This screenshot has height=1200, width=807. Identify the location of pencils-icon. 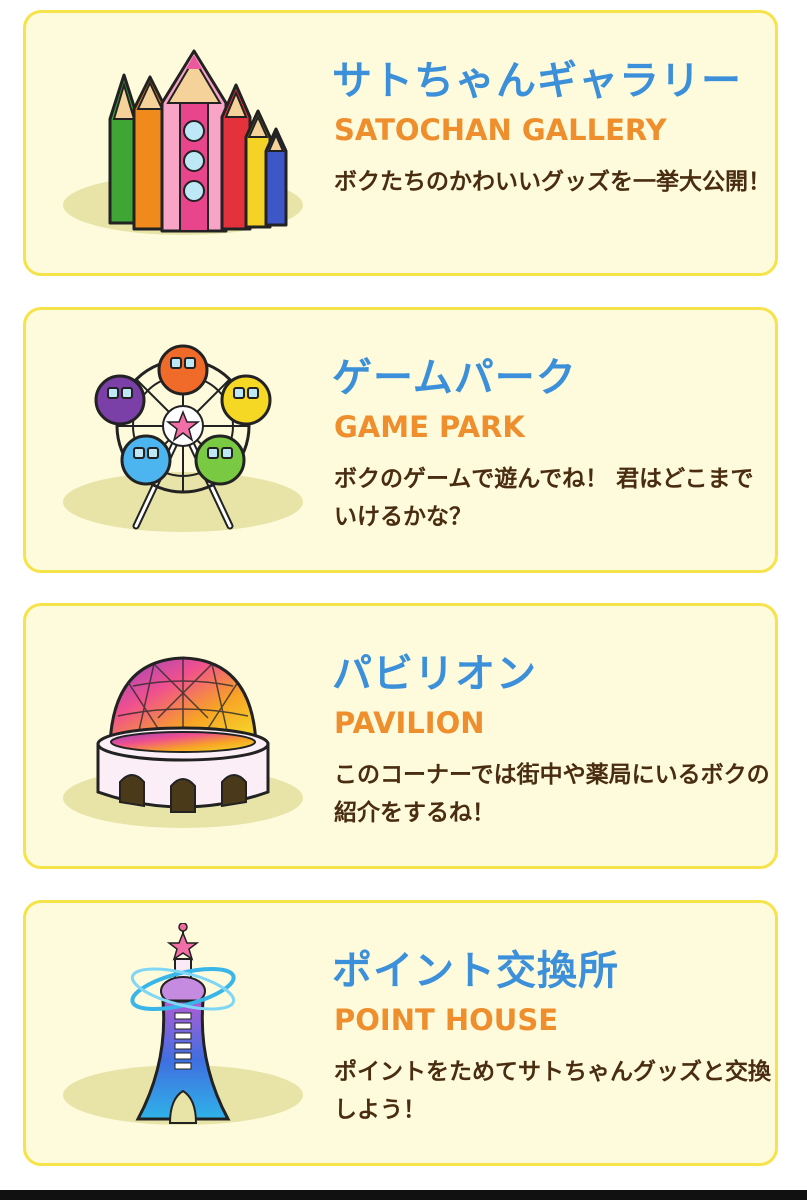
(183, 135).